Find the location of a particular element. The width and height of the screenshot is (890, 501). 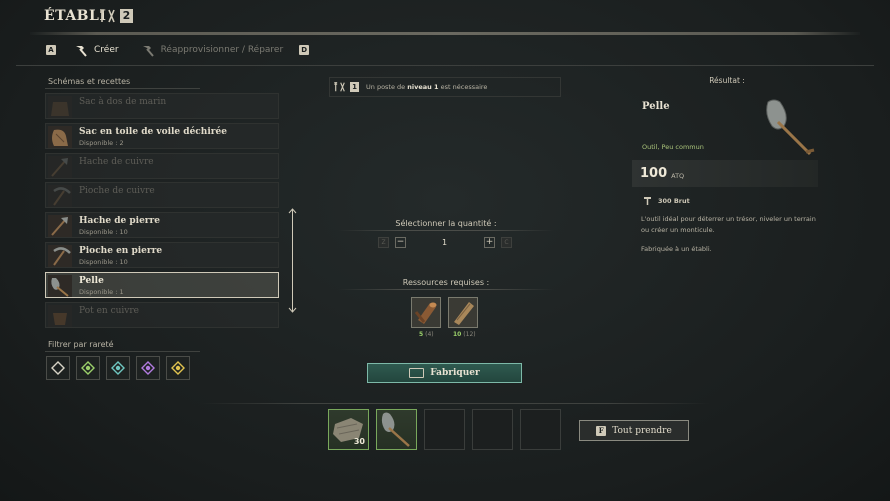

requirement-text: Un poste de niveau 1 est nécessaire is located at coordinates (426, 87).